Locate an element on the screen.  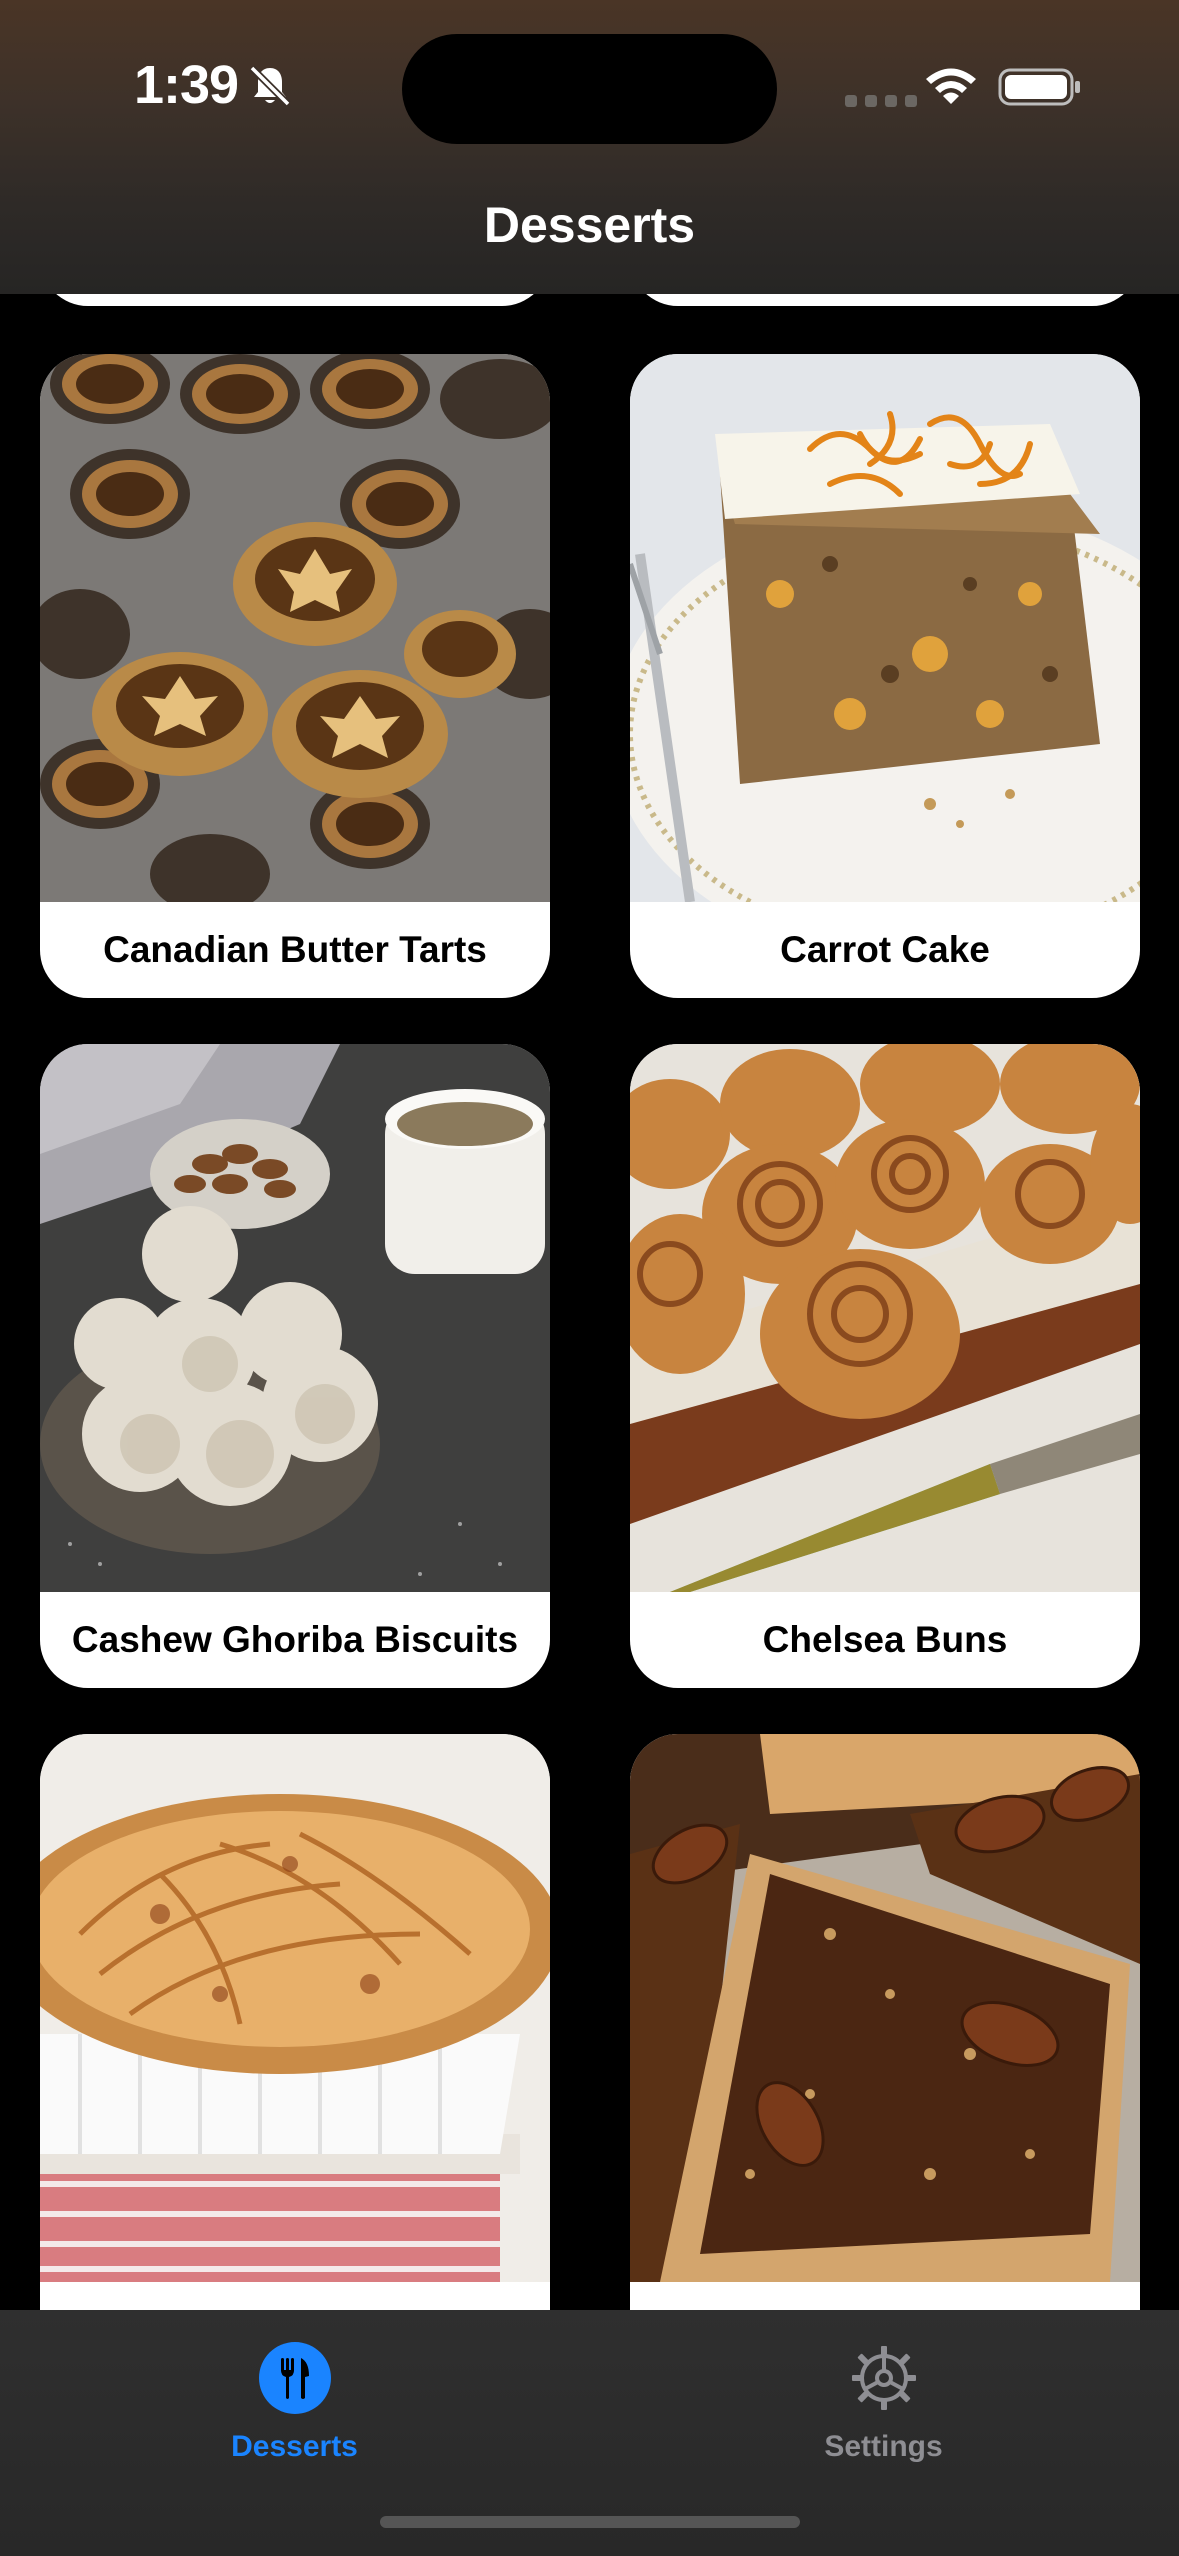
fork-knife-icon is located at coordinates (294, 2378).